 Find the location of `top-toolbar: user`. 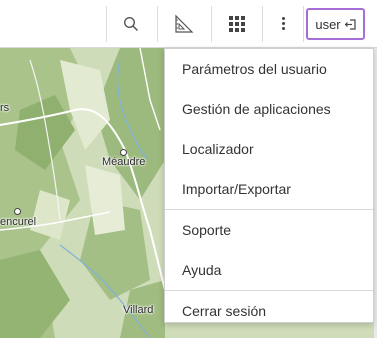

top-toolbar: user is located at coordinates (188, 24).